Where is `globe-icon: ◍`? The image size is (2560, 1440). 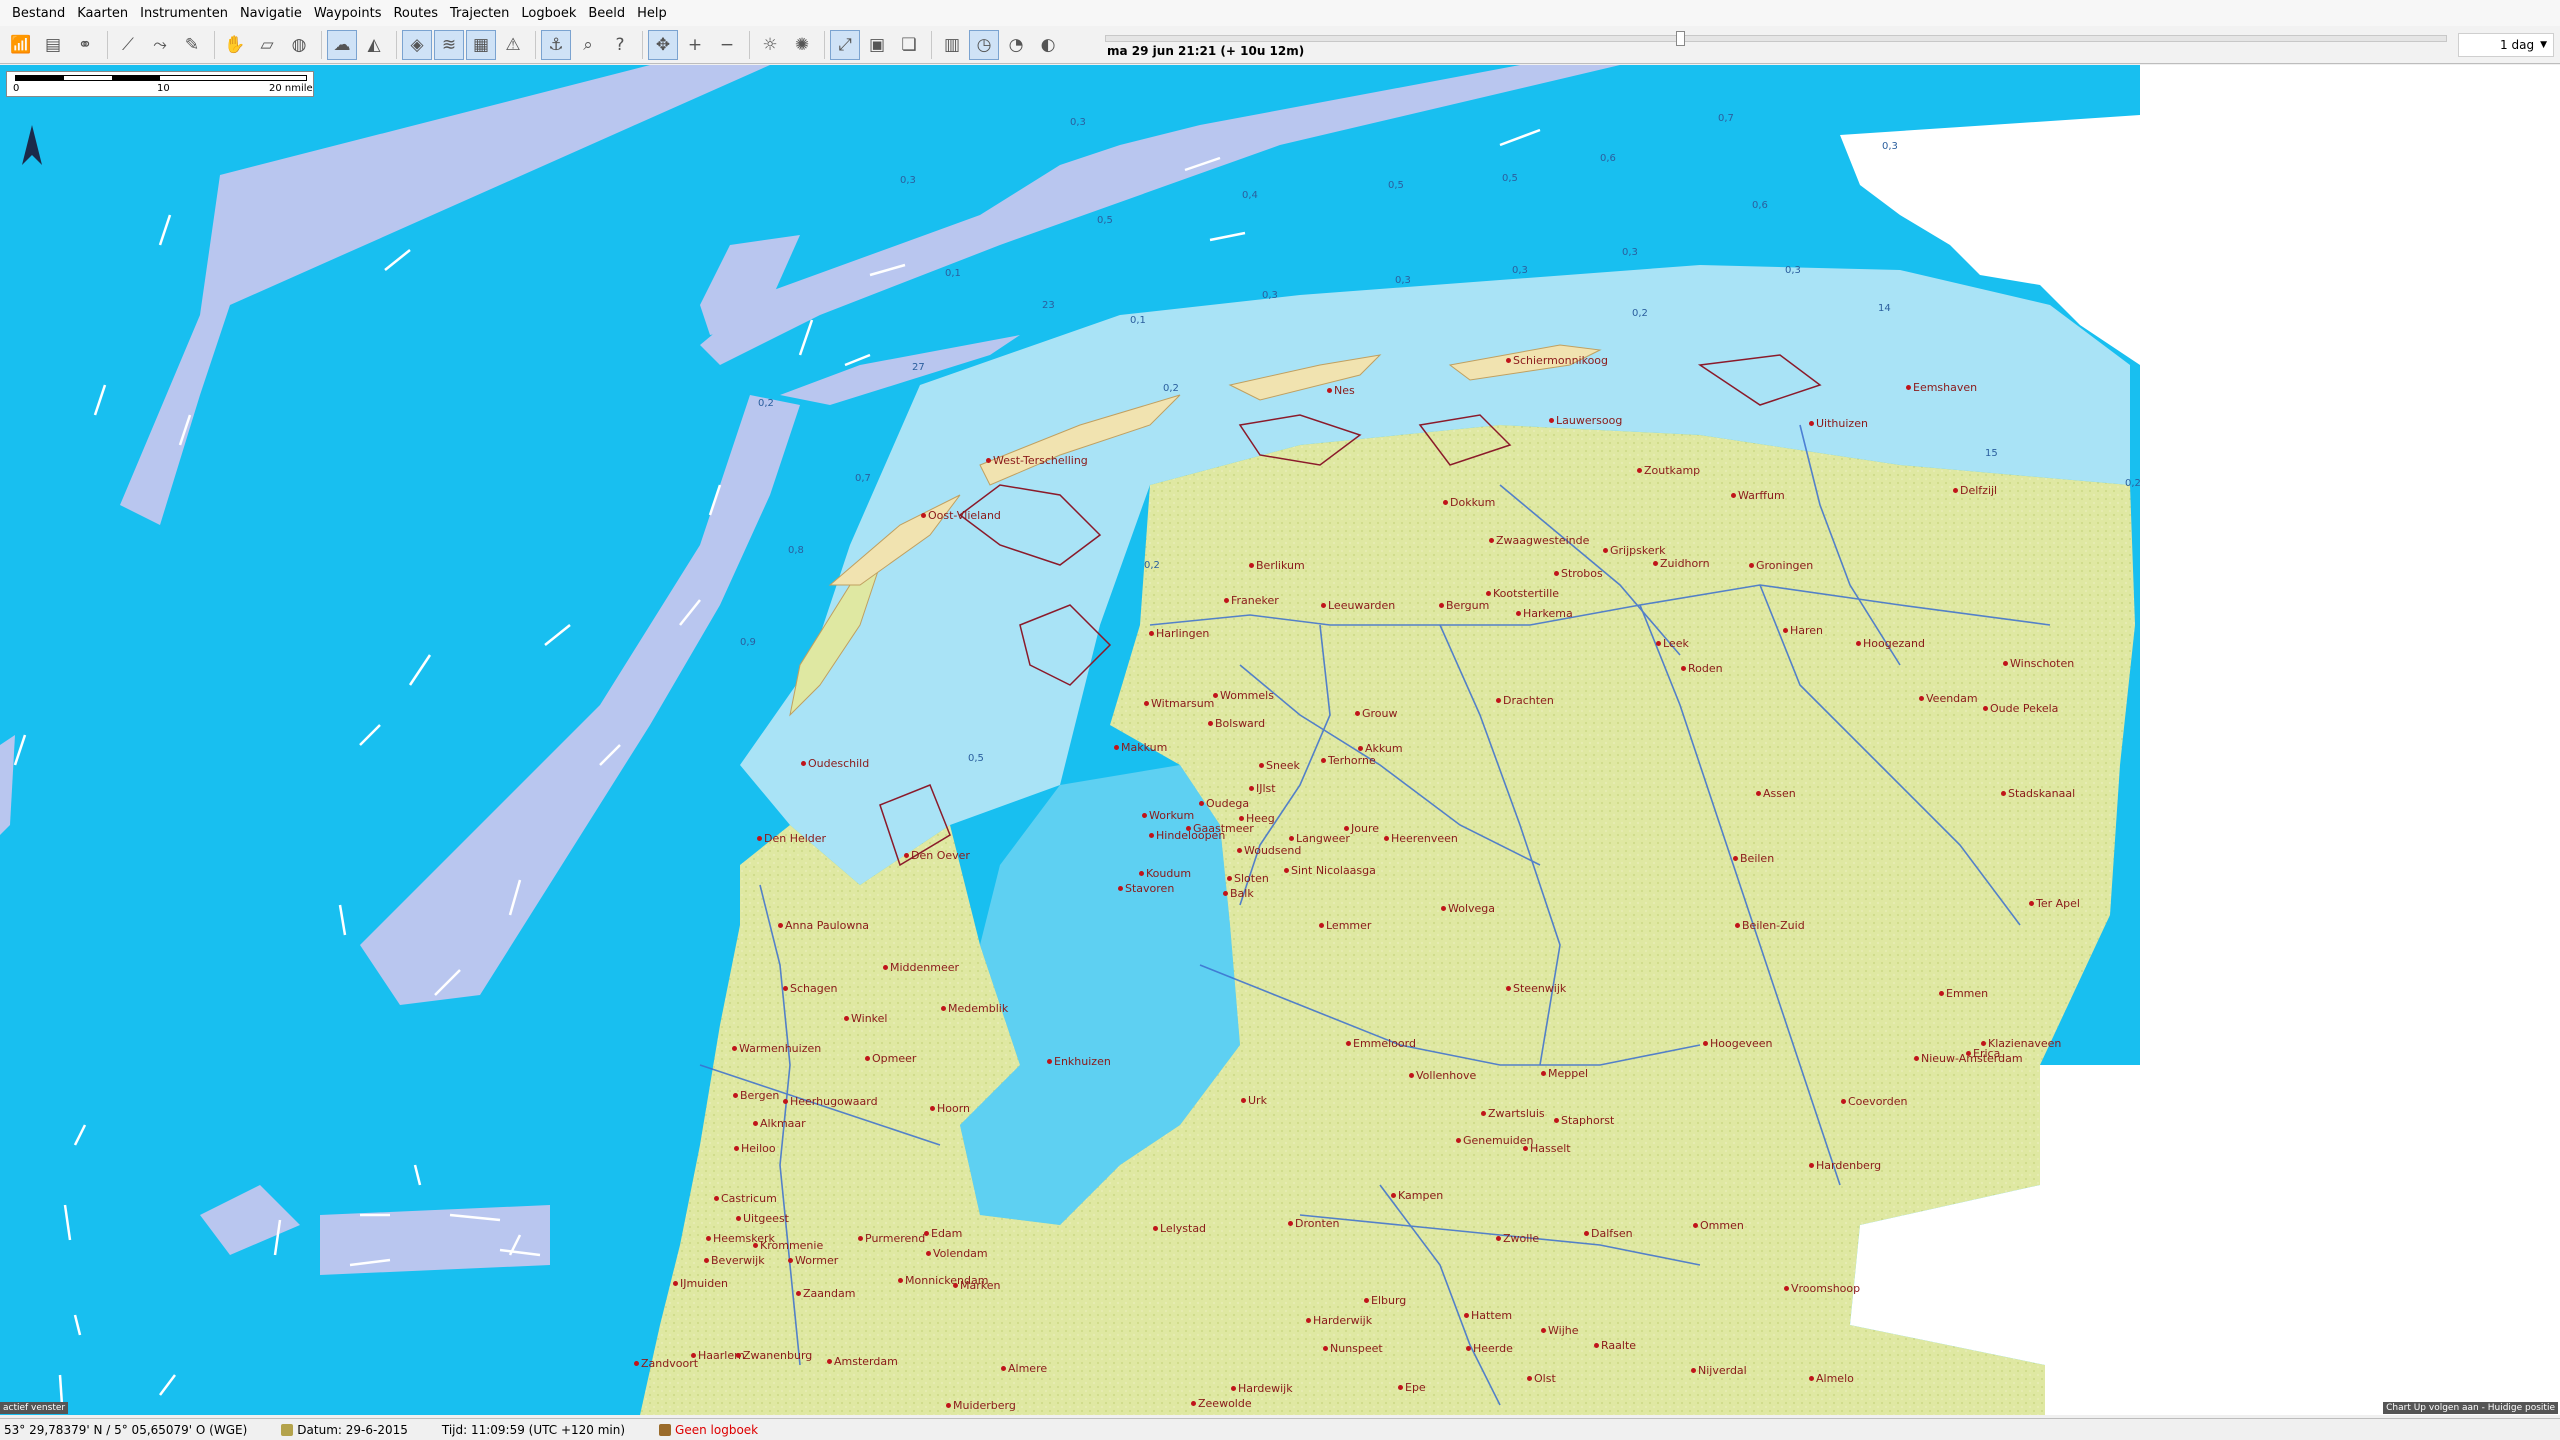
globe-icon: ◍ is located at coordinates (299, 45).